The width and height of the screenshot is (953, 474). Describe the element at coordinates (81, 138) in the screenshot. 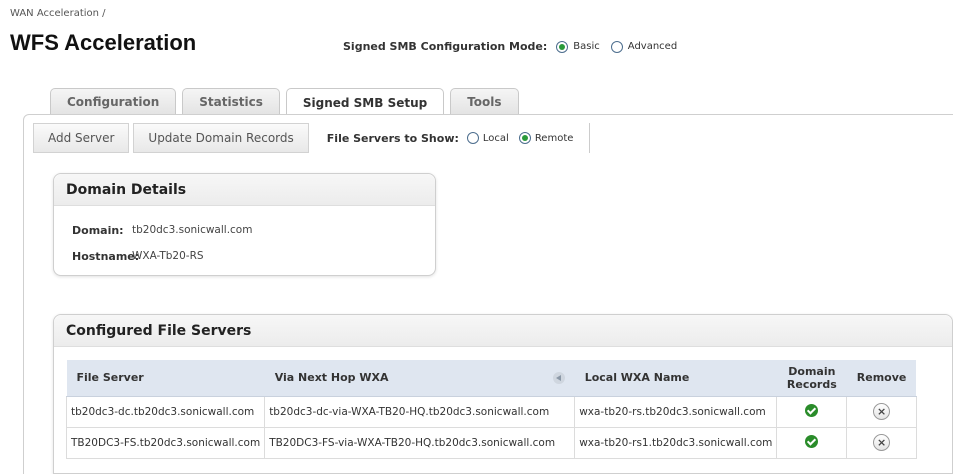

I see `add-server-button: Add Server` at that location.